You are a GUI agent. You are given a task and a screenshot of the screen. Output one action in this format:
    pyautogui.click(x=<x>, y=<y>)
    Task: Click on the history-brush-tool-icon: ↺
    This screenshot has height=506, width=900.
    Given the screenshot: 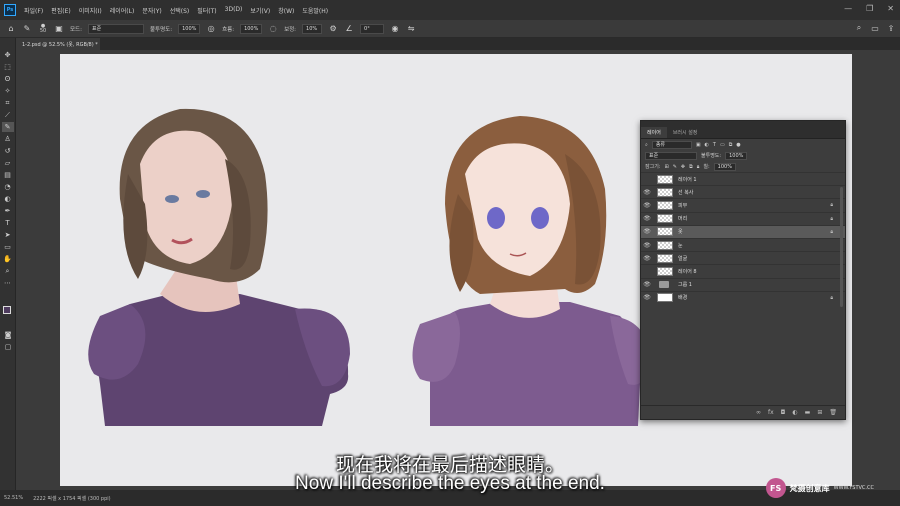 What is the action you would take?
    pyautogui.click(x=8, y=151)
    